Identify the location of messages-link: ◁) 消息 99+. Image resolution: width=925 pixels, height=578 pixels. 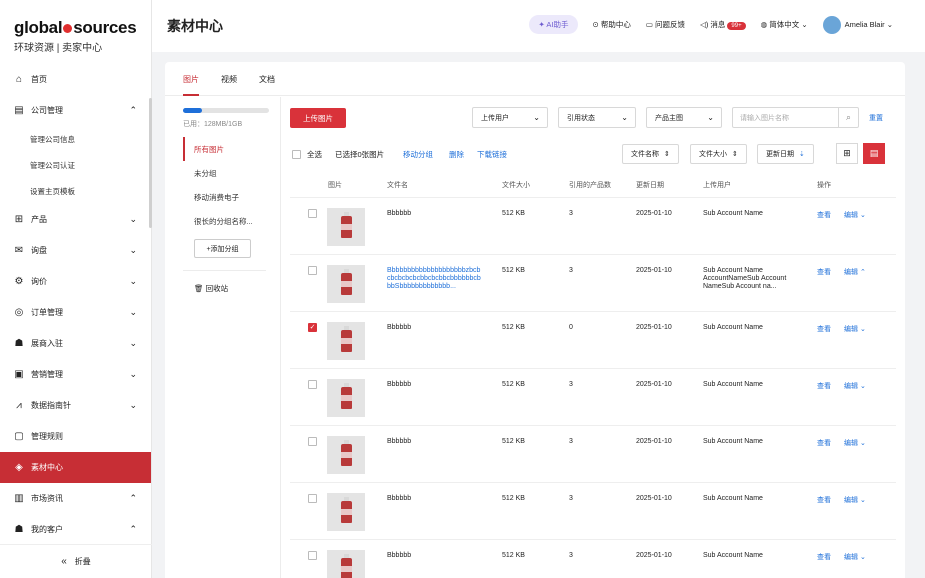
(723, 24).